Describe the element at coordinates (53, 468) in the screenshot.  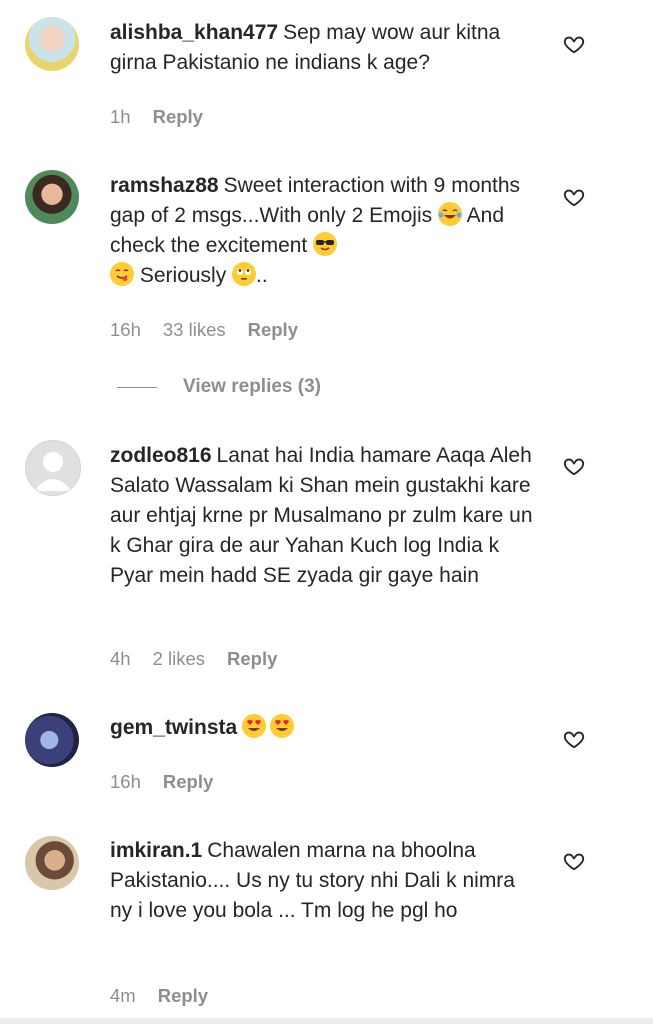
I see `default-avatar-icon` at that location.